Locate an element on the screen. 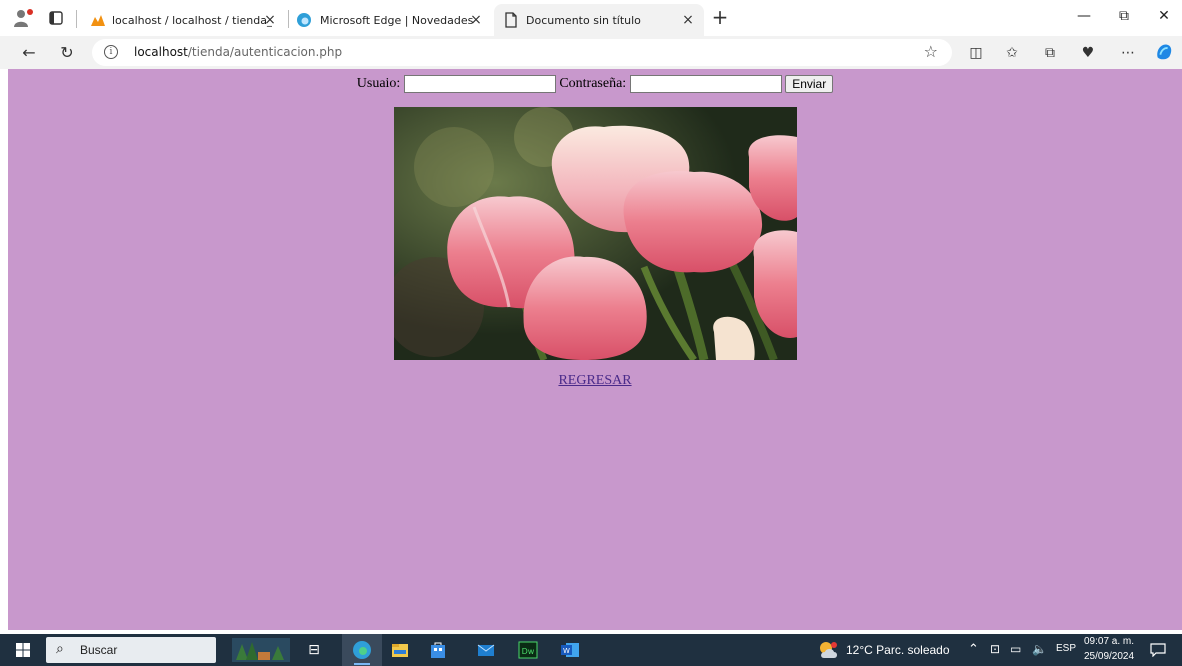 This screenshot has width=1182, height=666. back-link-container: REGRESAR is located at coordinates (595, 381).